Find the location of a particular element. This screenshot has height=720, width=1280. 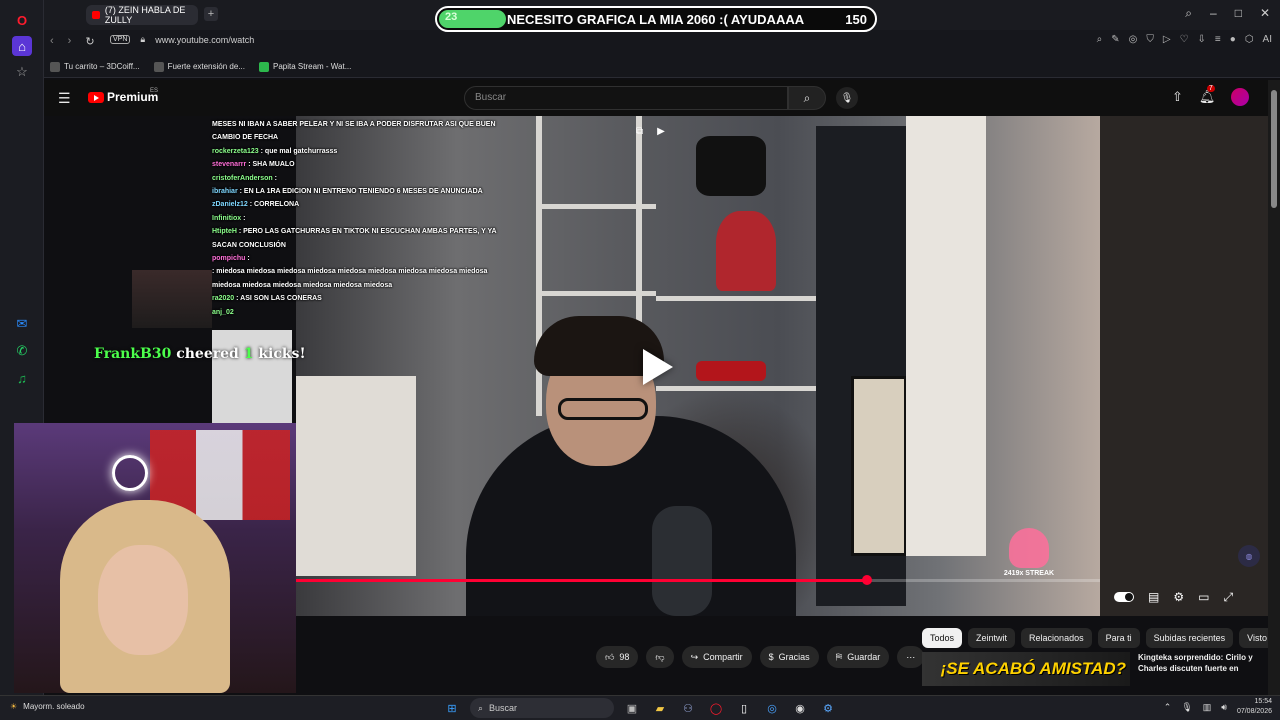

voice-search-button: 🎙︎ is located at coordinates (847, 98).